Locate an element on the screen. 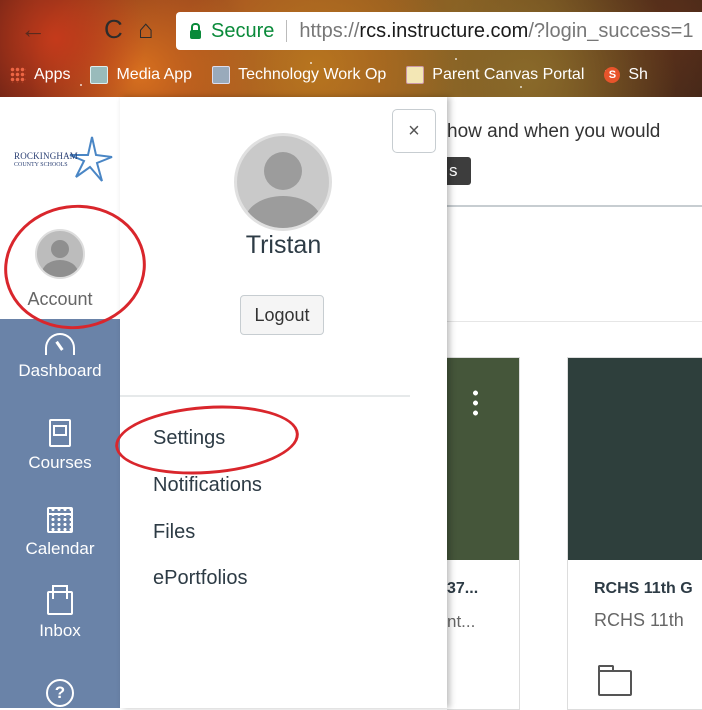  tray-link-notifications: Notifications is located at coordinates (207, 485).